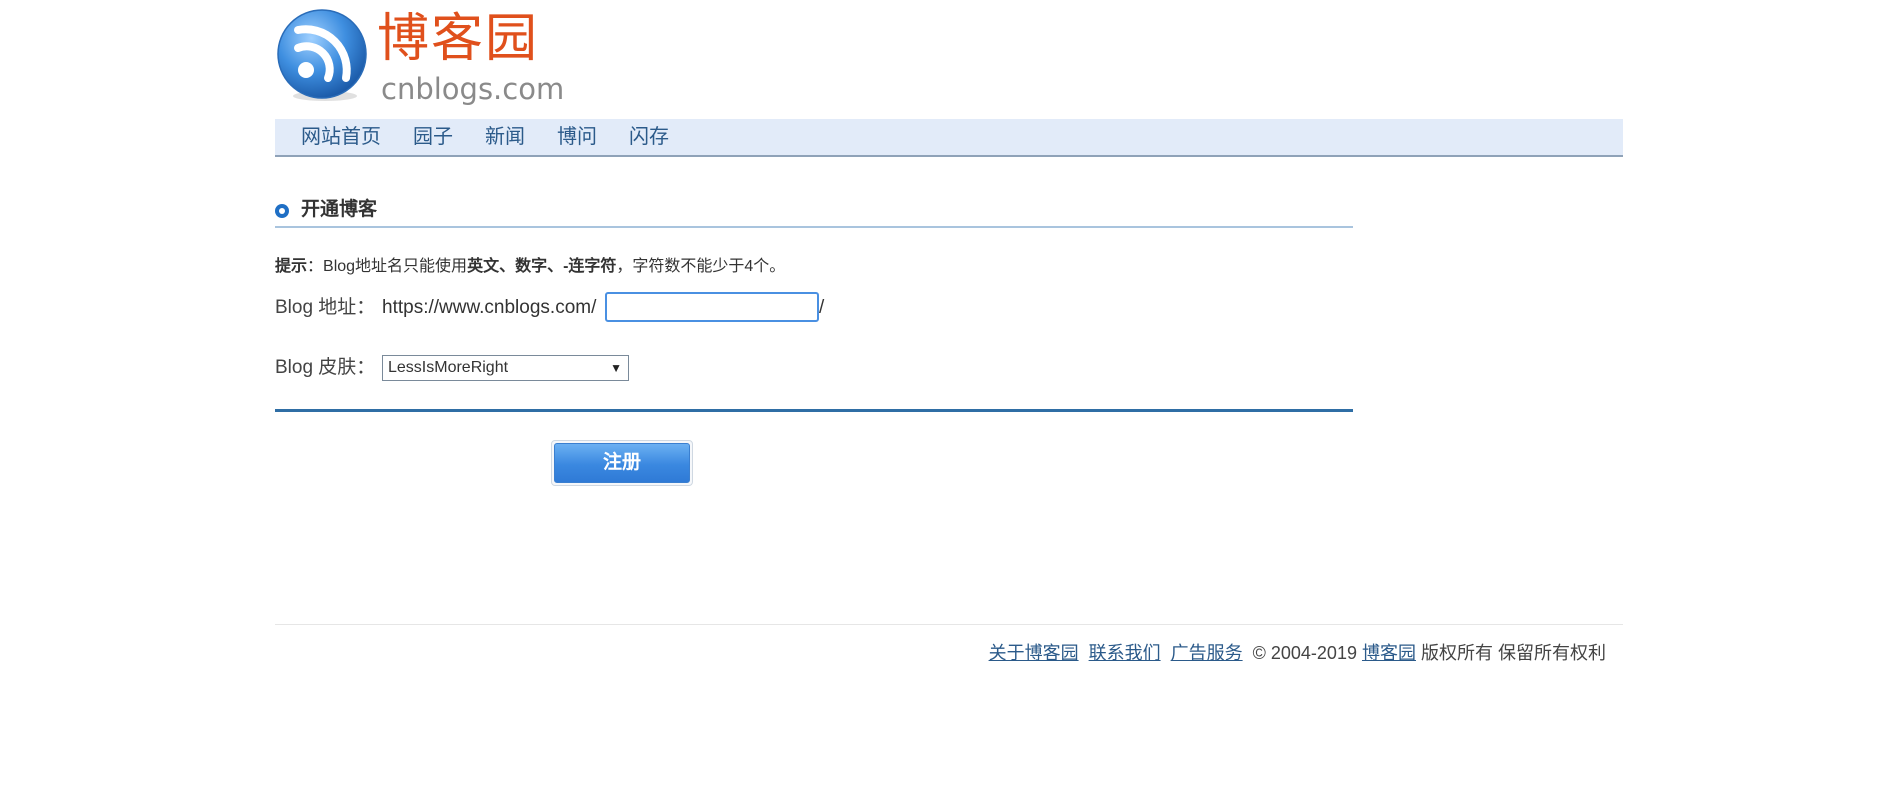  Describe the element at coordinates (701, 266) in the screenshot. I see `hint-text-2: ，字符数不能少于4个。` at that location.